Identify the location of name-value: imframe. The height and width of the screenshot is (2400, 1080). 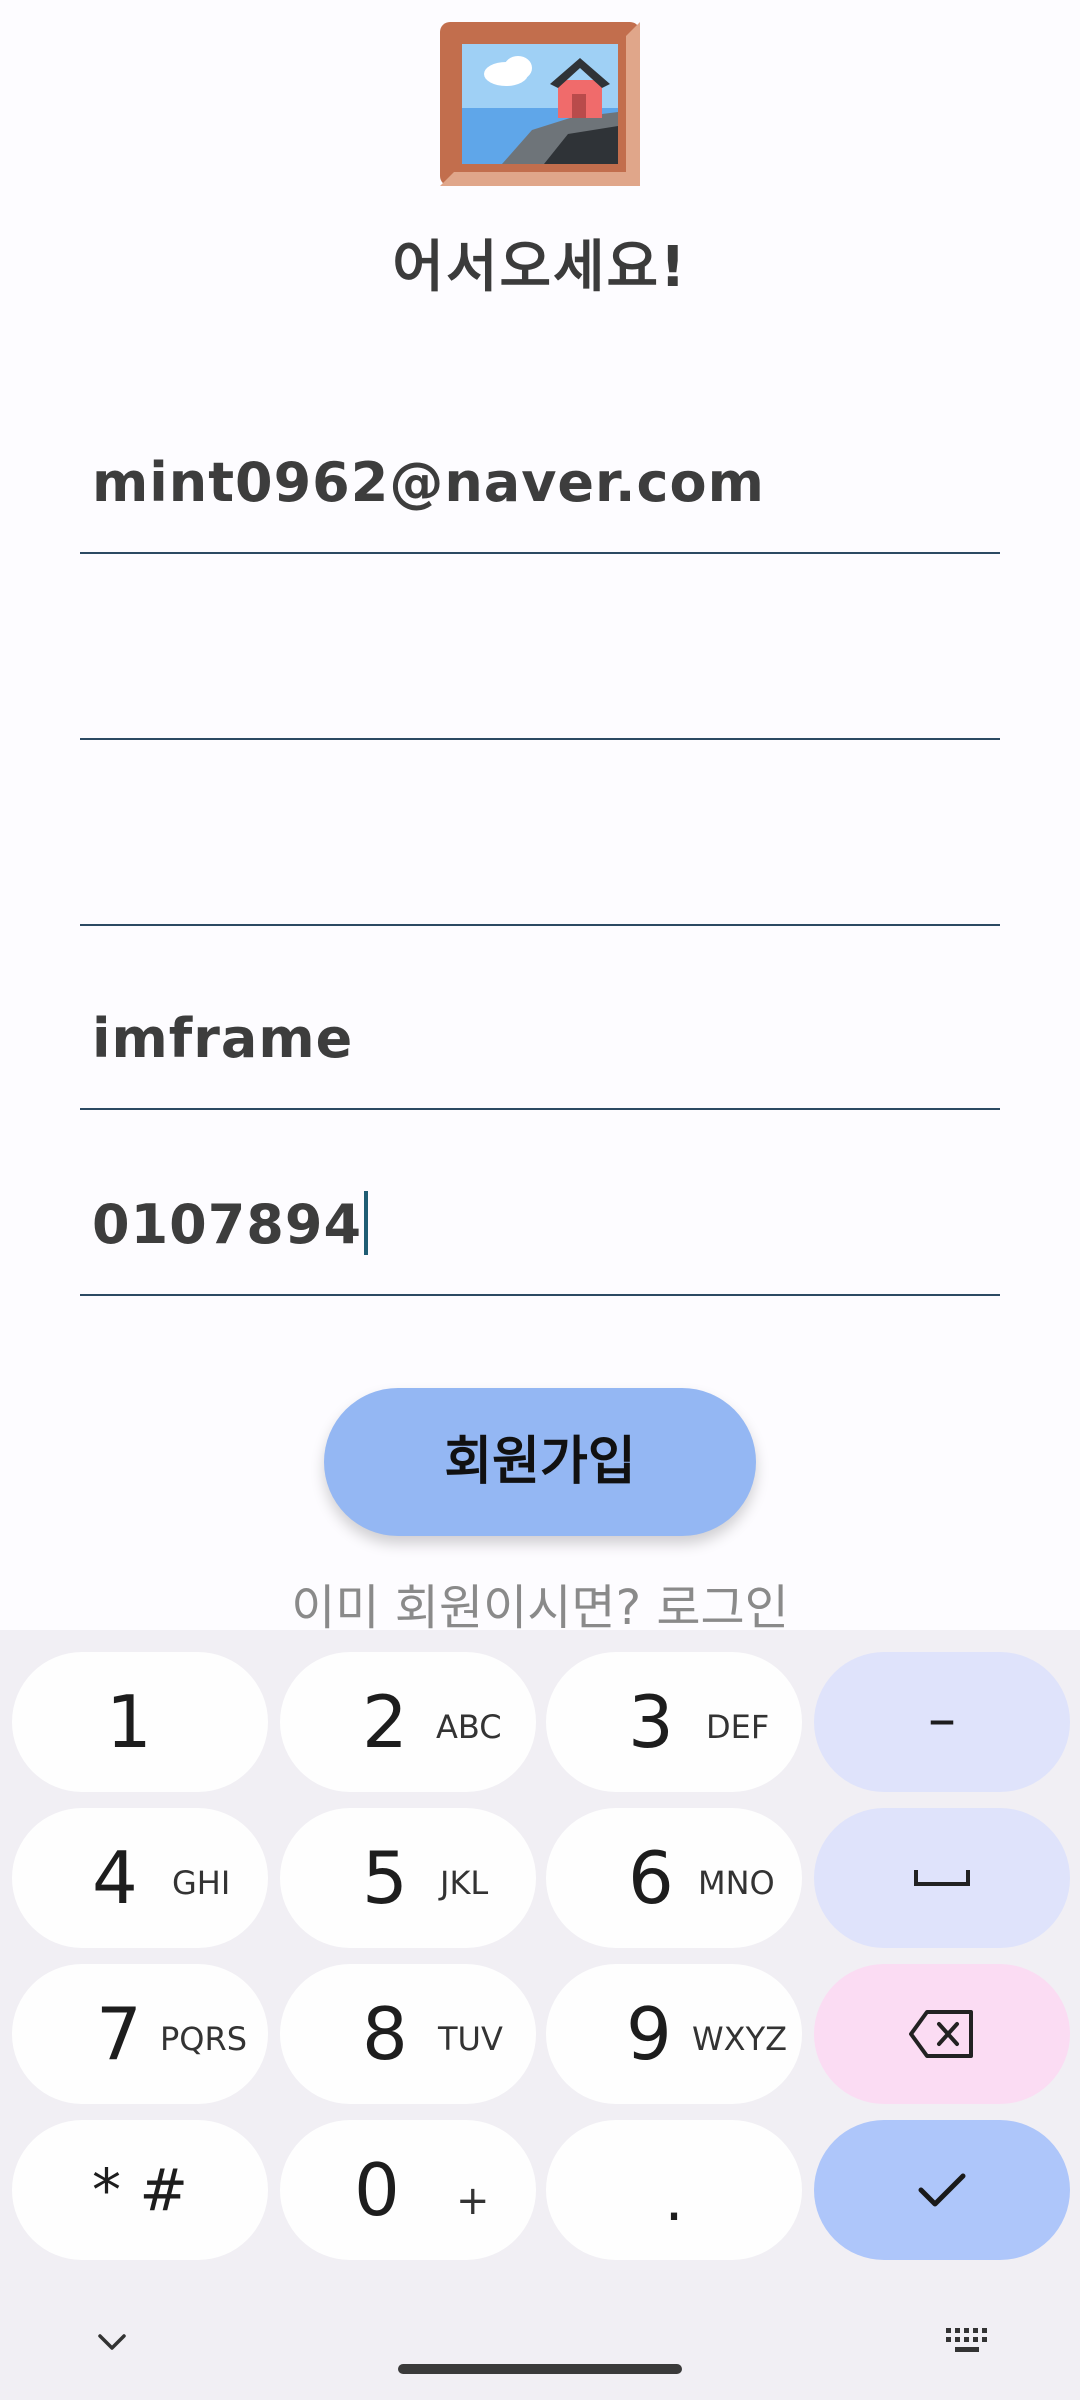
(223, 1038).